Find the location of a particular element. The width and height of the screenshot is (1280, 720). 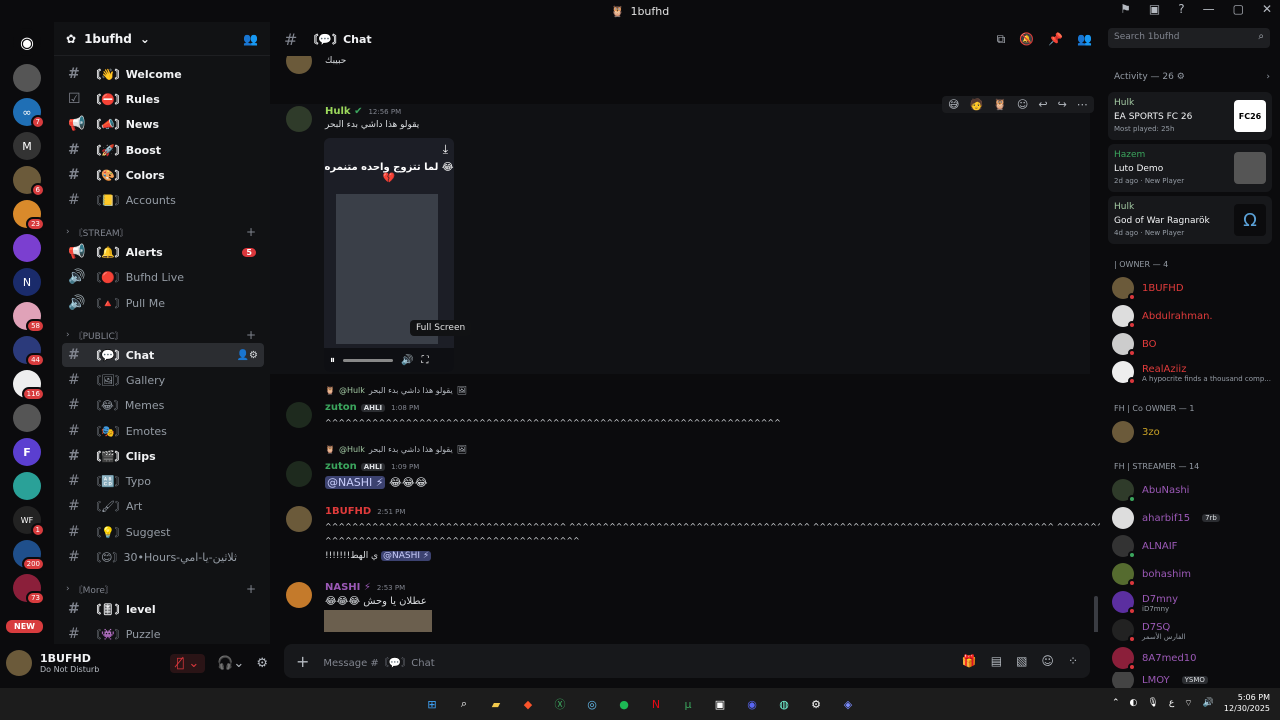

reaction-icon: 😅 is located at coordinates (953, 104).